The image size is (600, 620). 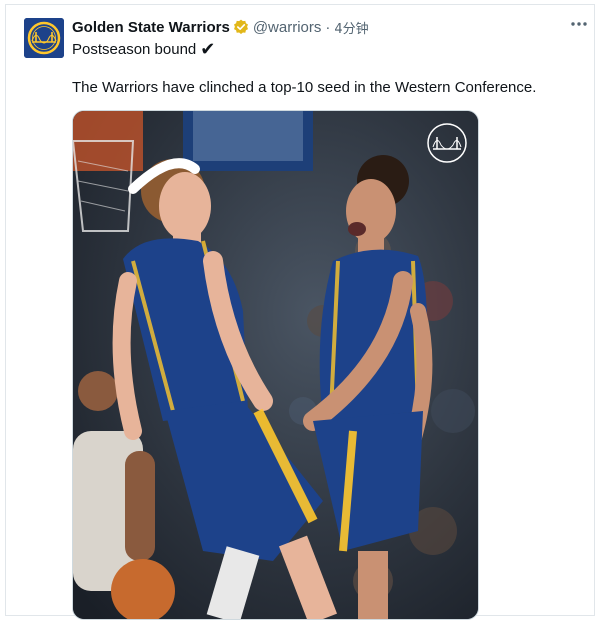 What do you see at coordinates (351, 27) in the screenshot?
I see `timestamp: 4分钟` at bounding box center [351, 27].